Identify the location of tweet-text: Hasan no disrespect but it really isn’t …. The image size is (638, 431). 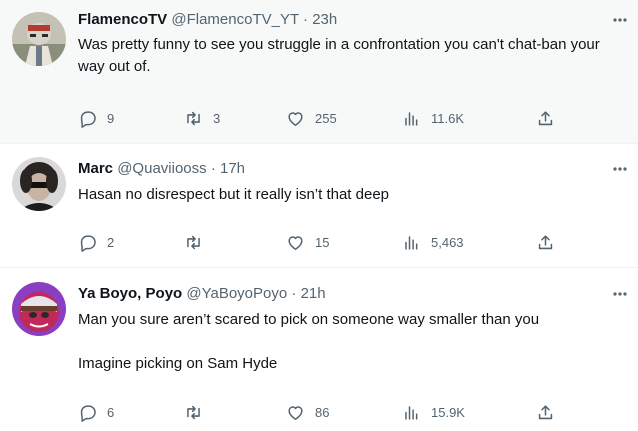
(351, 195).